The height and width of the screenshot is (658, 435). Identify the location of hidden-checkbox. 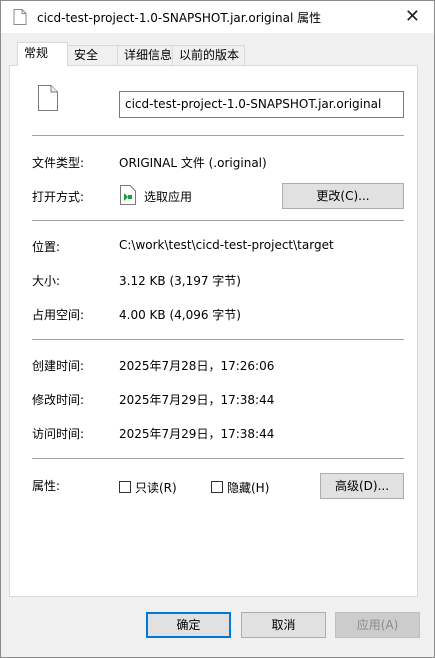
(217, 487).